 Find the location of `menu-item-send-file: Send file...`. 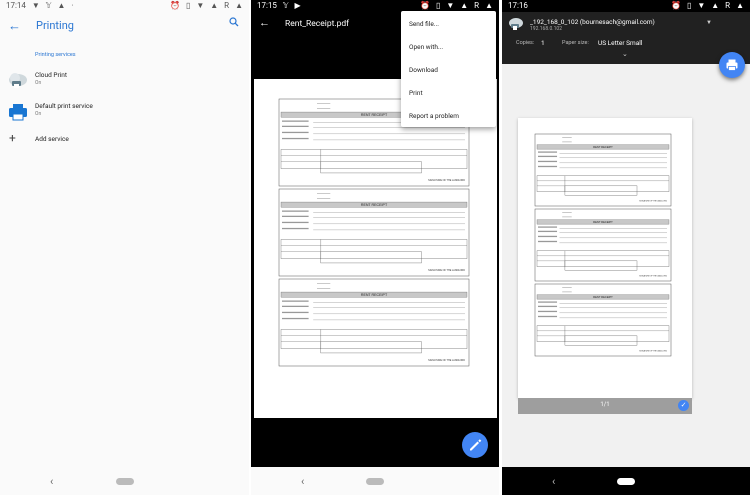

menu-item-send-file: Send file... is located at coordinates (424, 24).